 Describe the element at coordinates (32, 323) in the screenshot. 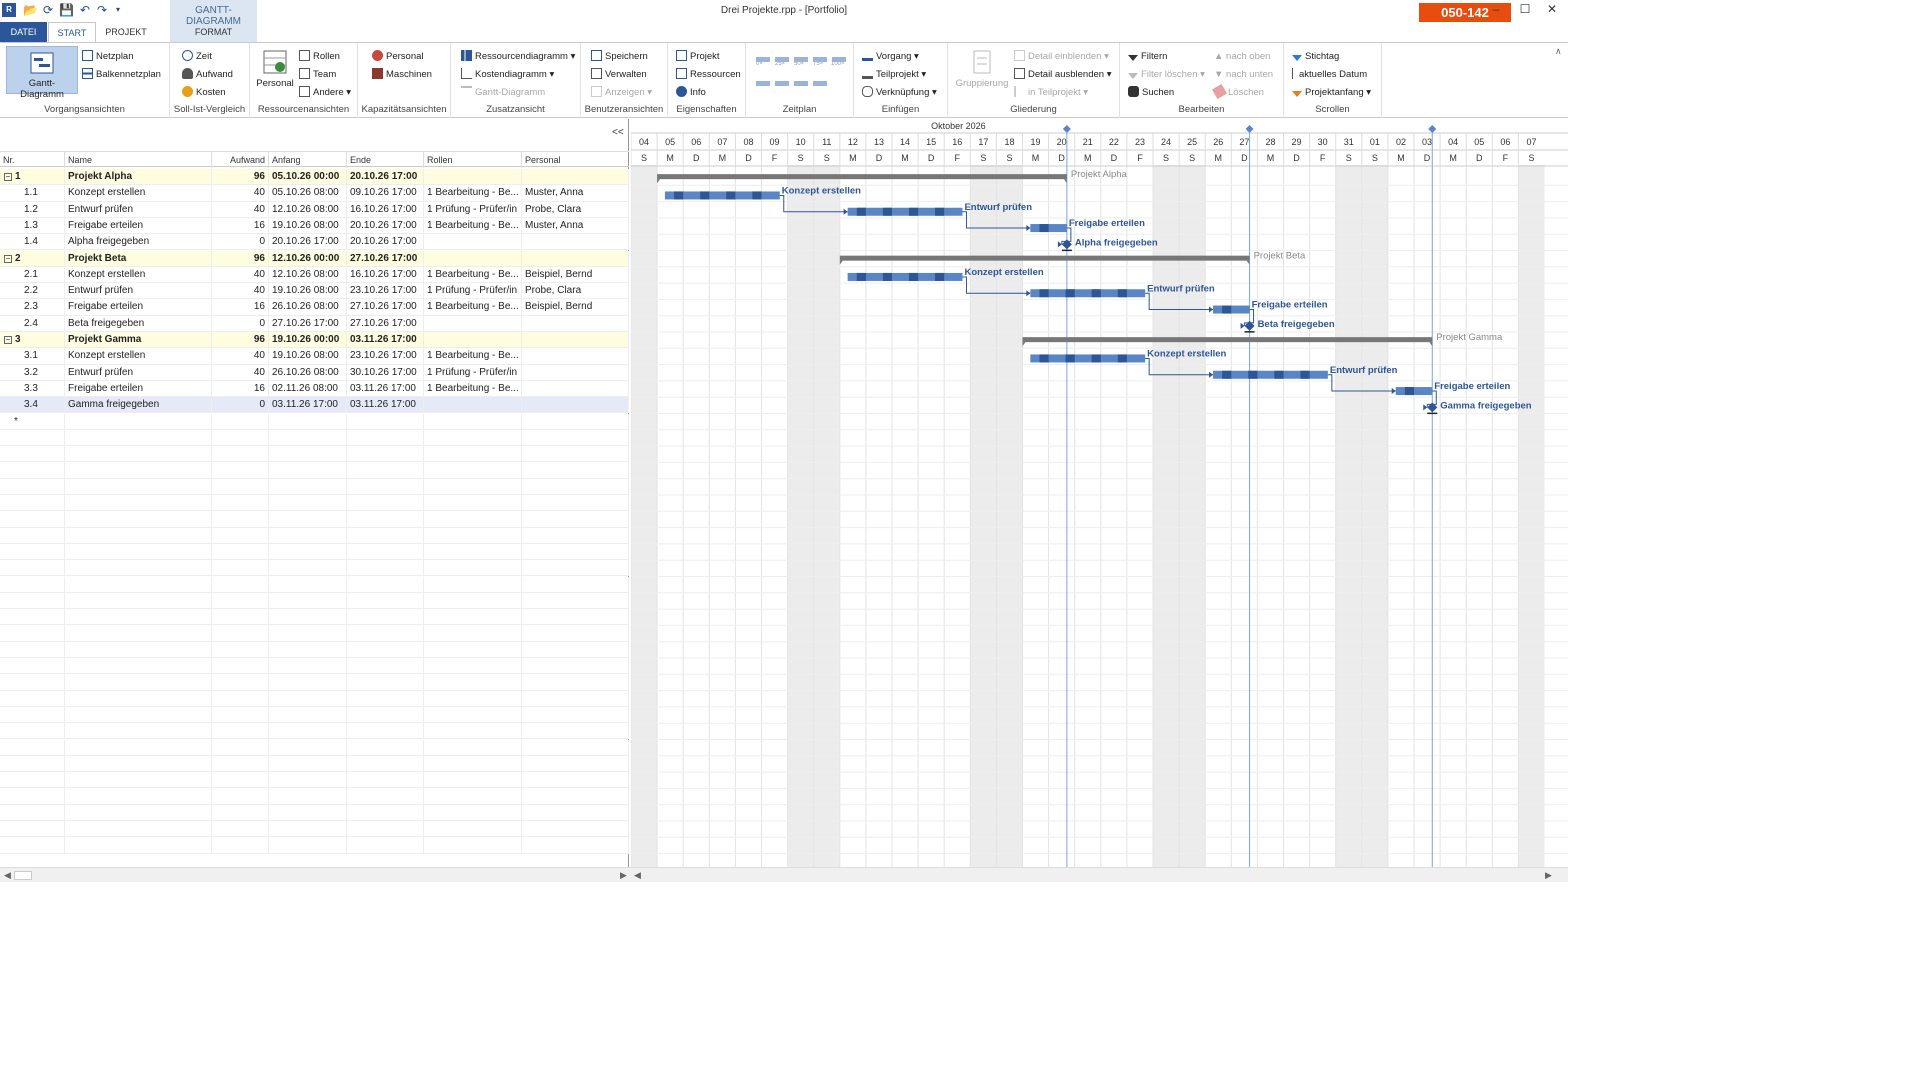

I see `cell-nr: 2.4` at that location.